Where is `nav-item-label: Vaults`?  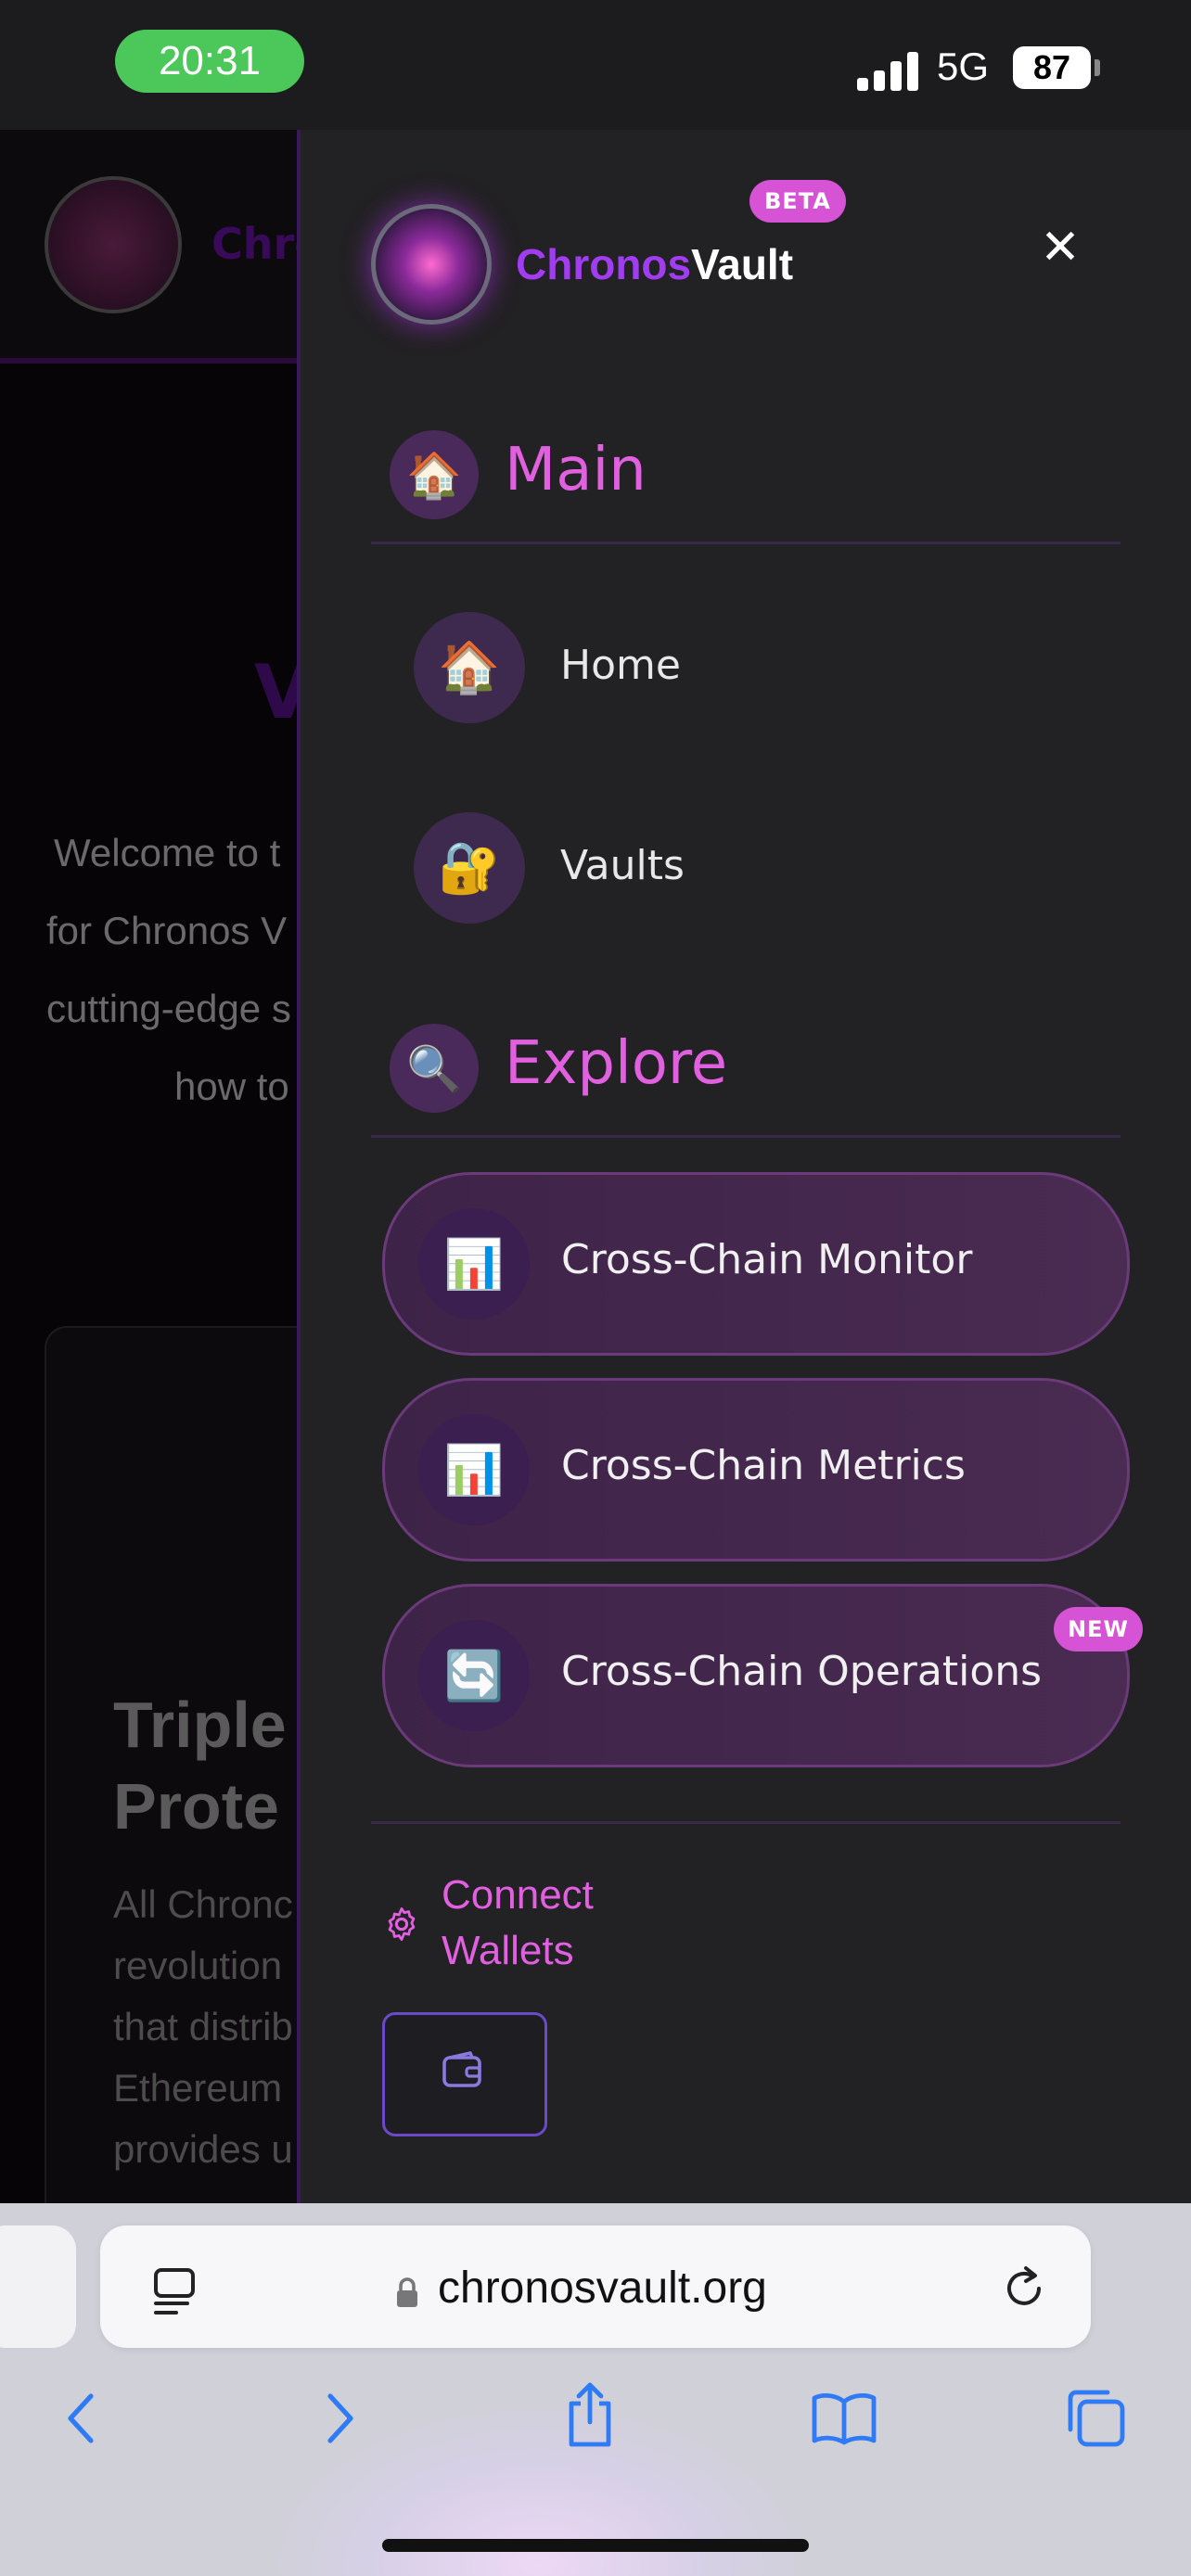 nav-item-label: Vaults is located at coordinates (623, 866).